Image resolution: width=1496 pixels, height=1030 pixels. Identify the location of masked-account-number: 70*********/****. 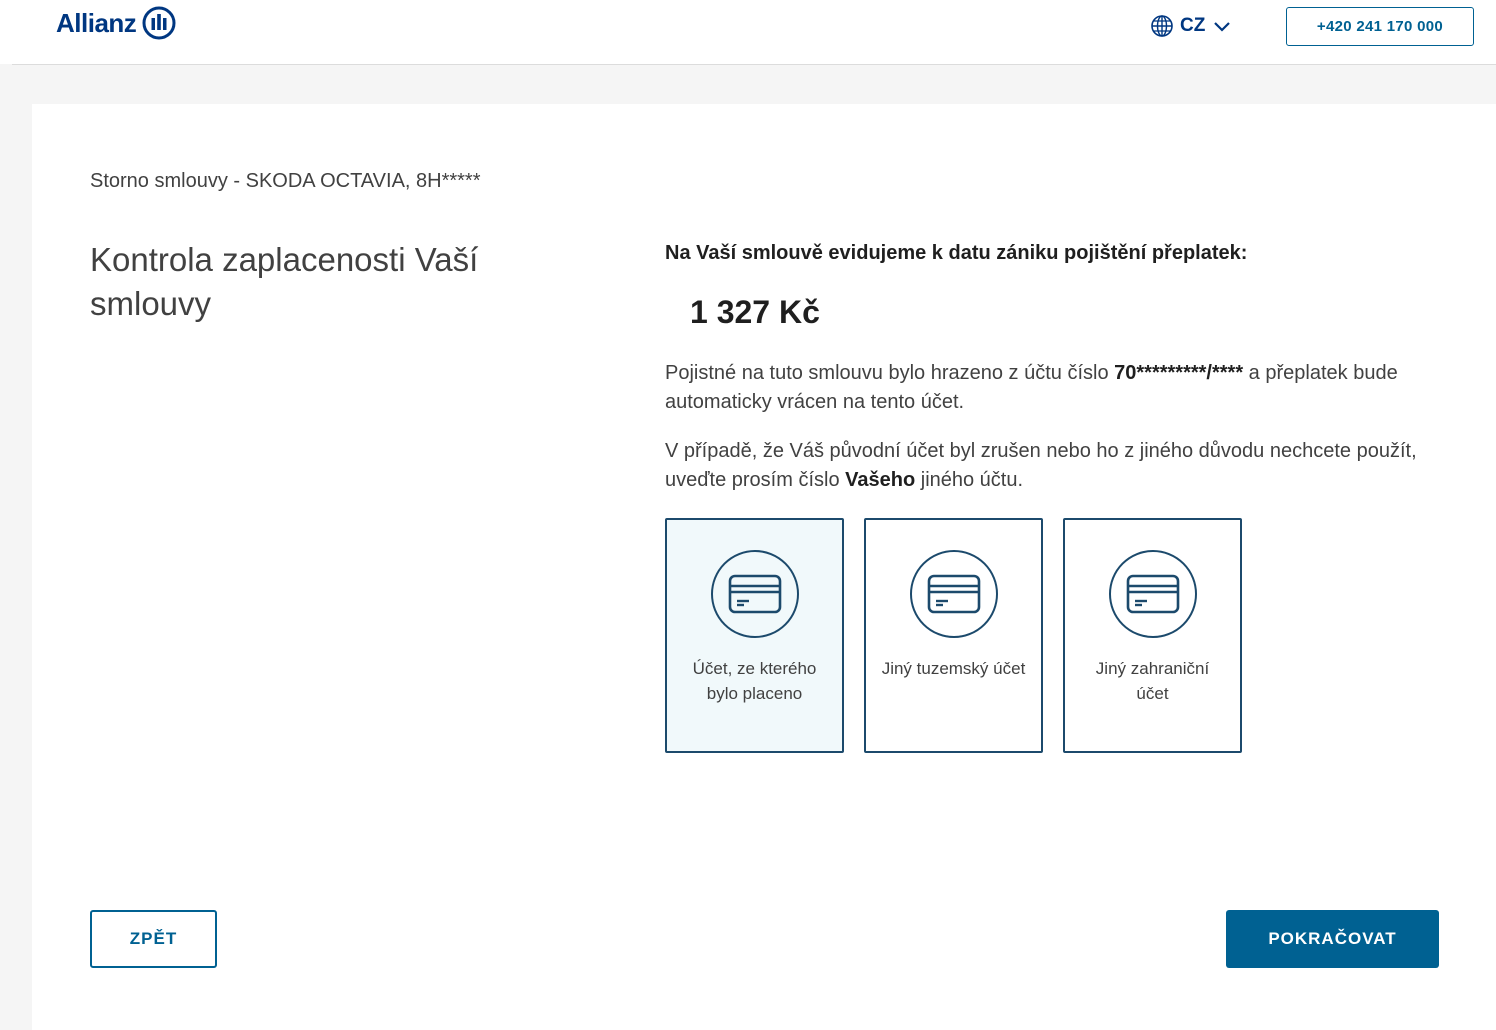
(1179, 373).